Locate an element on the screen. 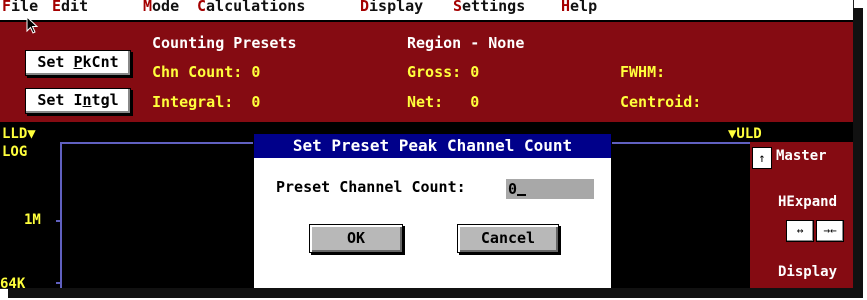 Image resolution: width=867 pixels, height=300 pixels. chn-count-value: Chn Count: 0 is located at coordinates (206, 72).